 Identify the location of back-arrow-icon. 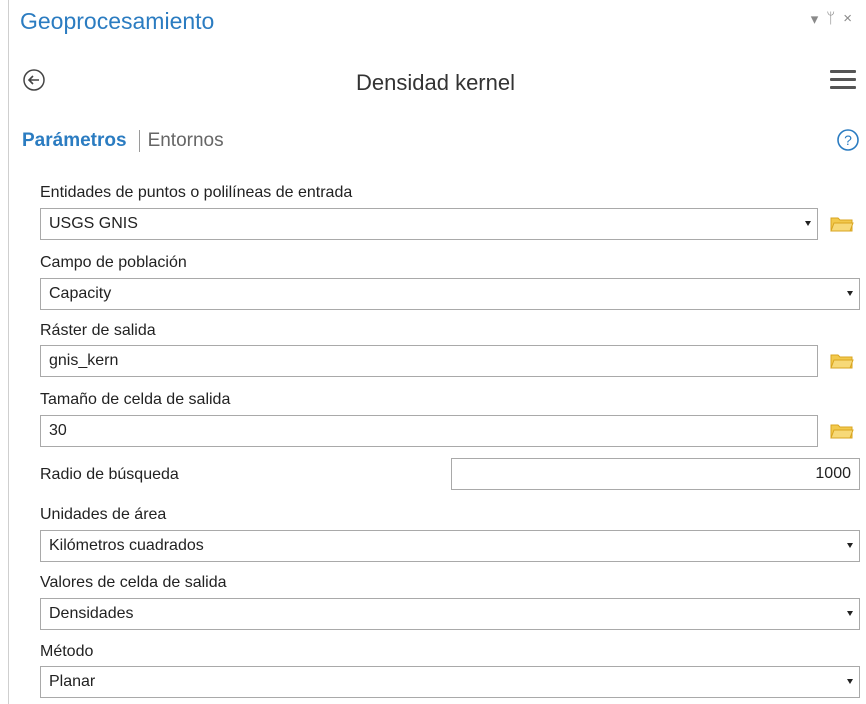
(34, 80).